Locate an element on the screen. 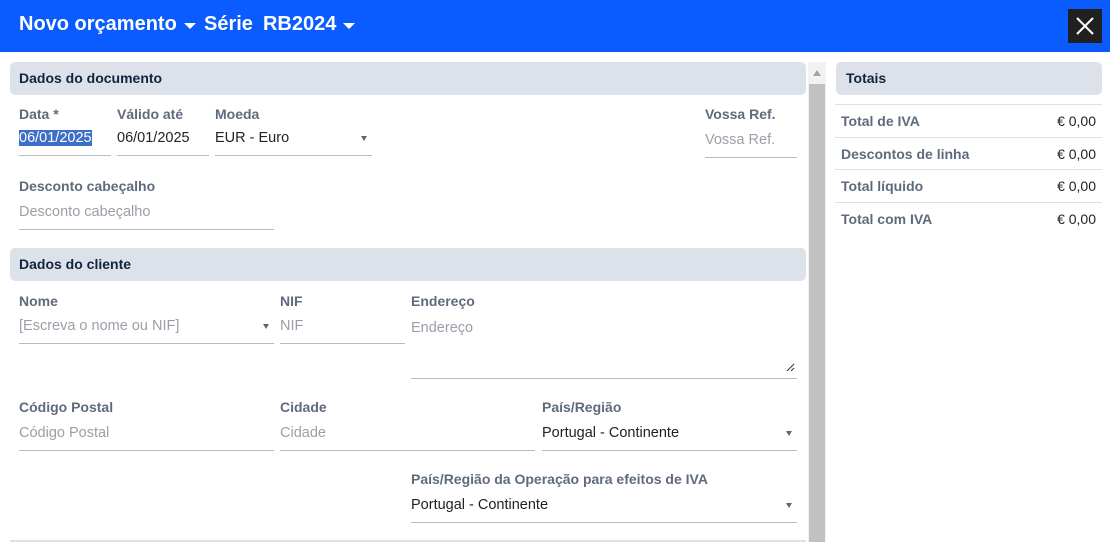  doc-type-dropdown: Novo orçamento is located at coordinates (107, 24).